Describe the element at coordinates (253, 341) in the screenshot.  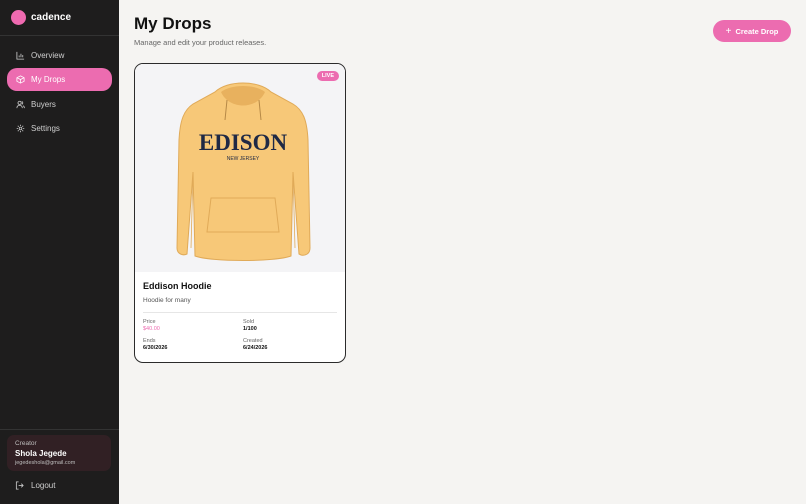
I see `stat-label: Created` at that location.